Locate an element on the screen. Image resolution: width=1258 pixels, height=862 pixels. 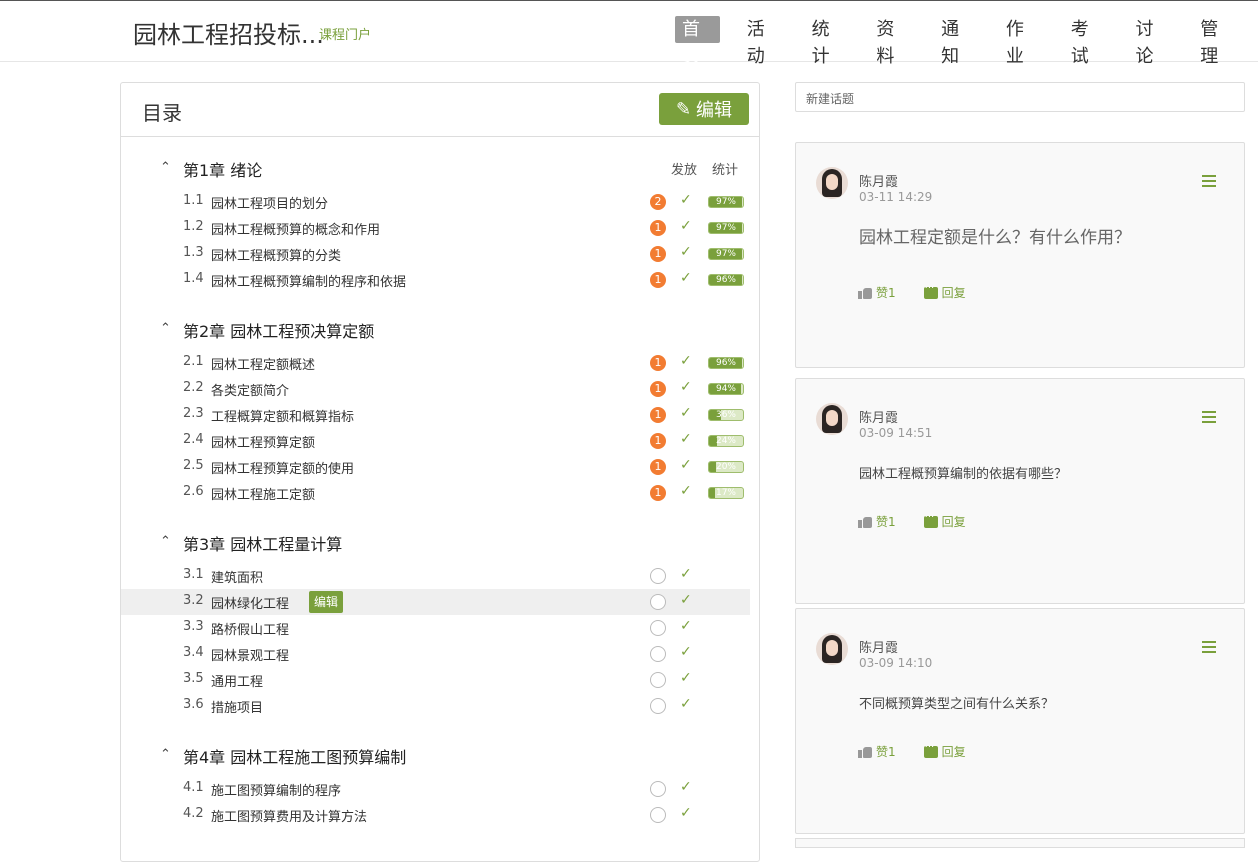
nav-home: 首页 is located at coordinates (697, 41).